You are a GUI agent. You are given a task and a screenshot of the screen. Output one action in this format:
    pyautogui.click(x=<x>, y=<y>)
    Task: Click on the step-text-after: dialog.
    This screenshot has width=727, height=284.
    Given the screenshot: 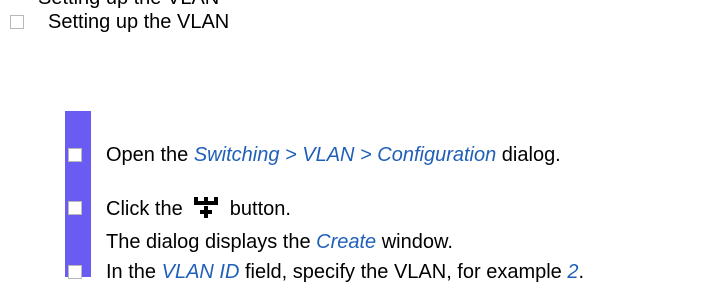 What is the action you would take?
    pyautogui.click(x=528, y=155)
    